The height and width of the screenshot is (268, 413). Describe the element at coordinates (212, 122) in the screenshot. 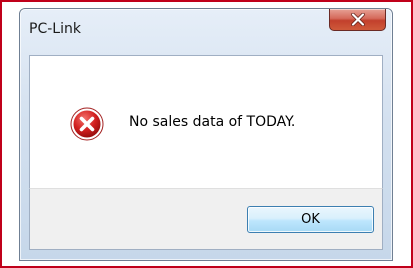

I see `error-message: No sales data of TODAY.` at that location.